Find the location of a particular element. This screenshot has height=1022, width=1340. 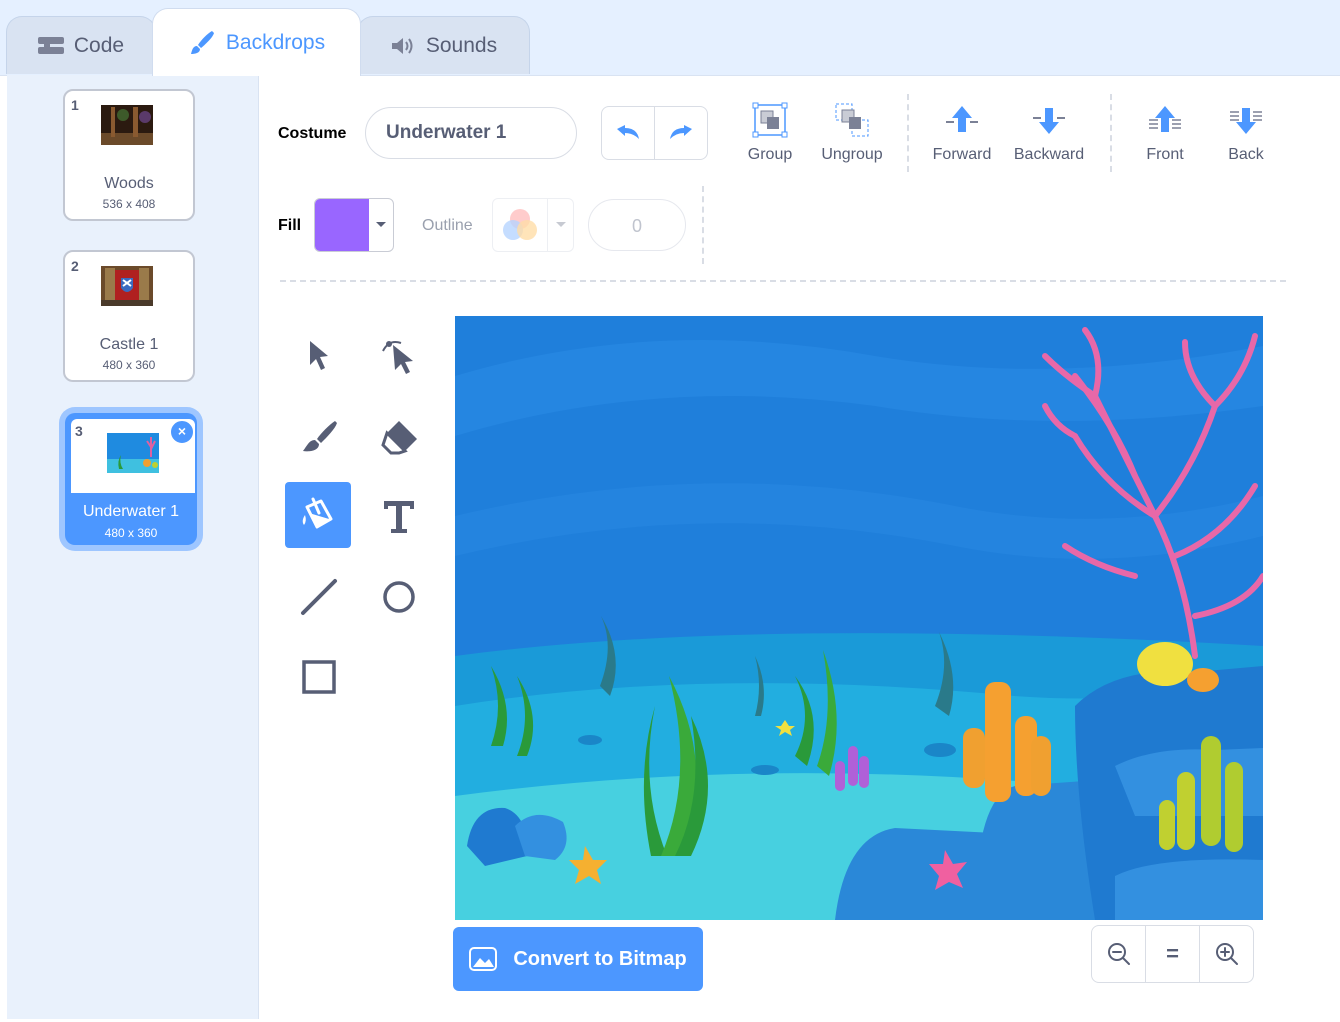

backdrop-tile-woods: 1 Woods 536 x 408 is located at coordinates (129, 155).